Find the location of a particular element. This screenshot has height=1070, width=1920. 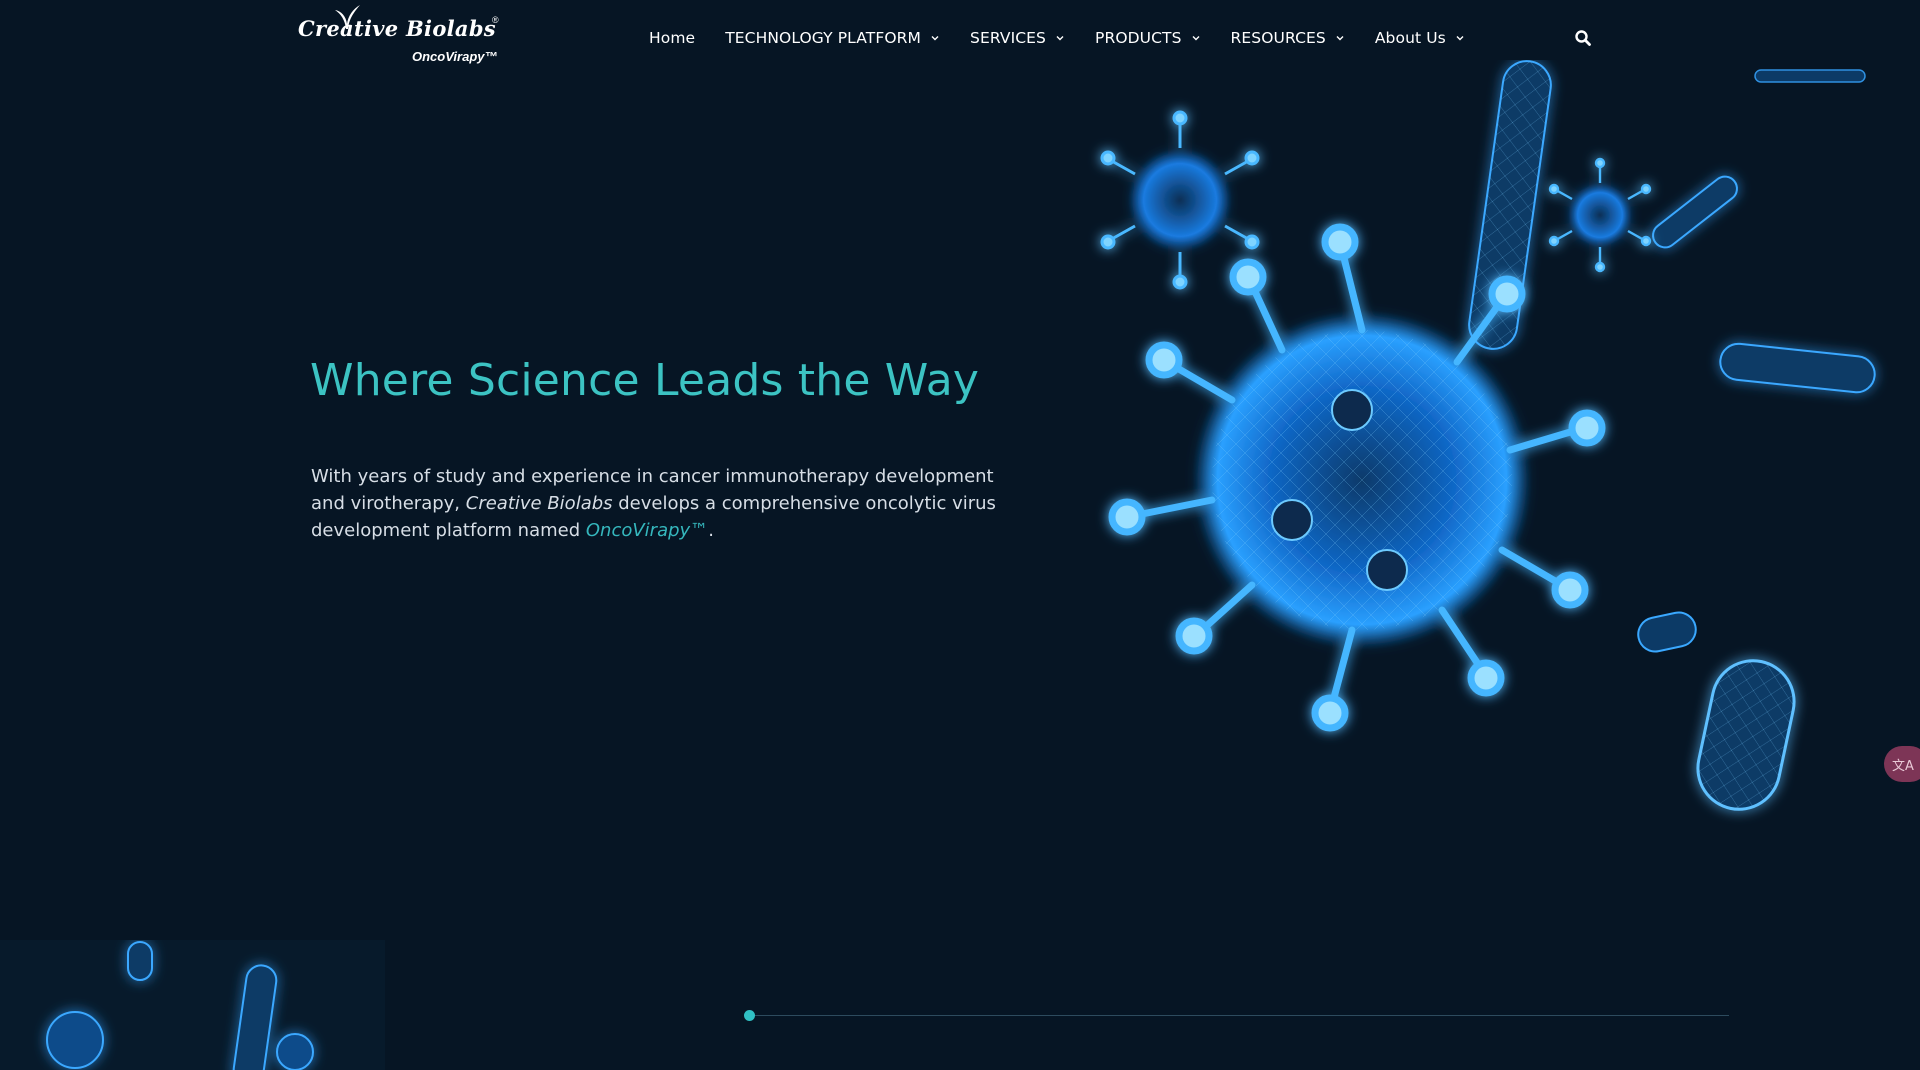

nav-item-resources: RESOURCES is located at coordinates (1288, 38).